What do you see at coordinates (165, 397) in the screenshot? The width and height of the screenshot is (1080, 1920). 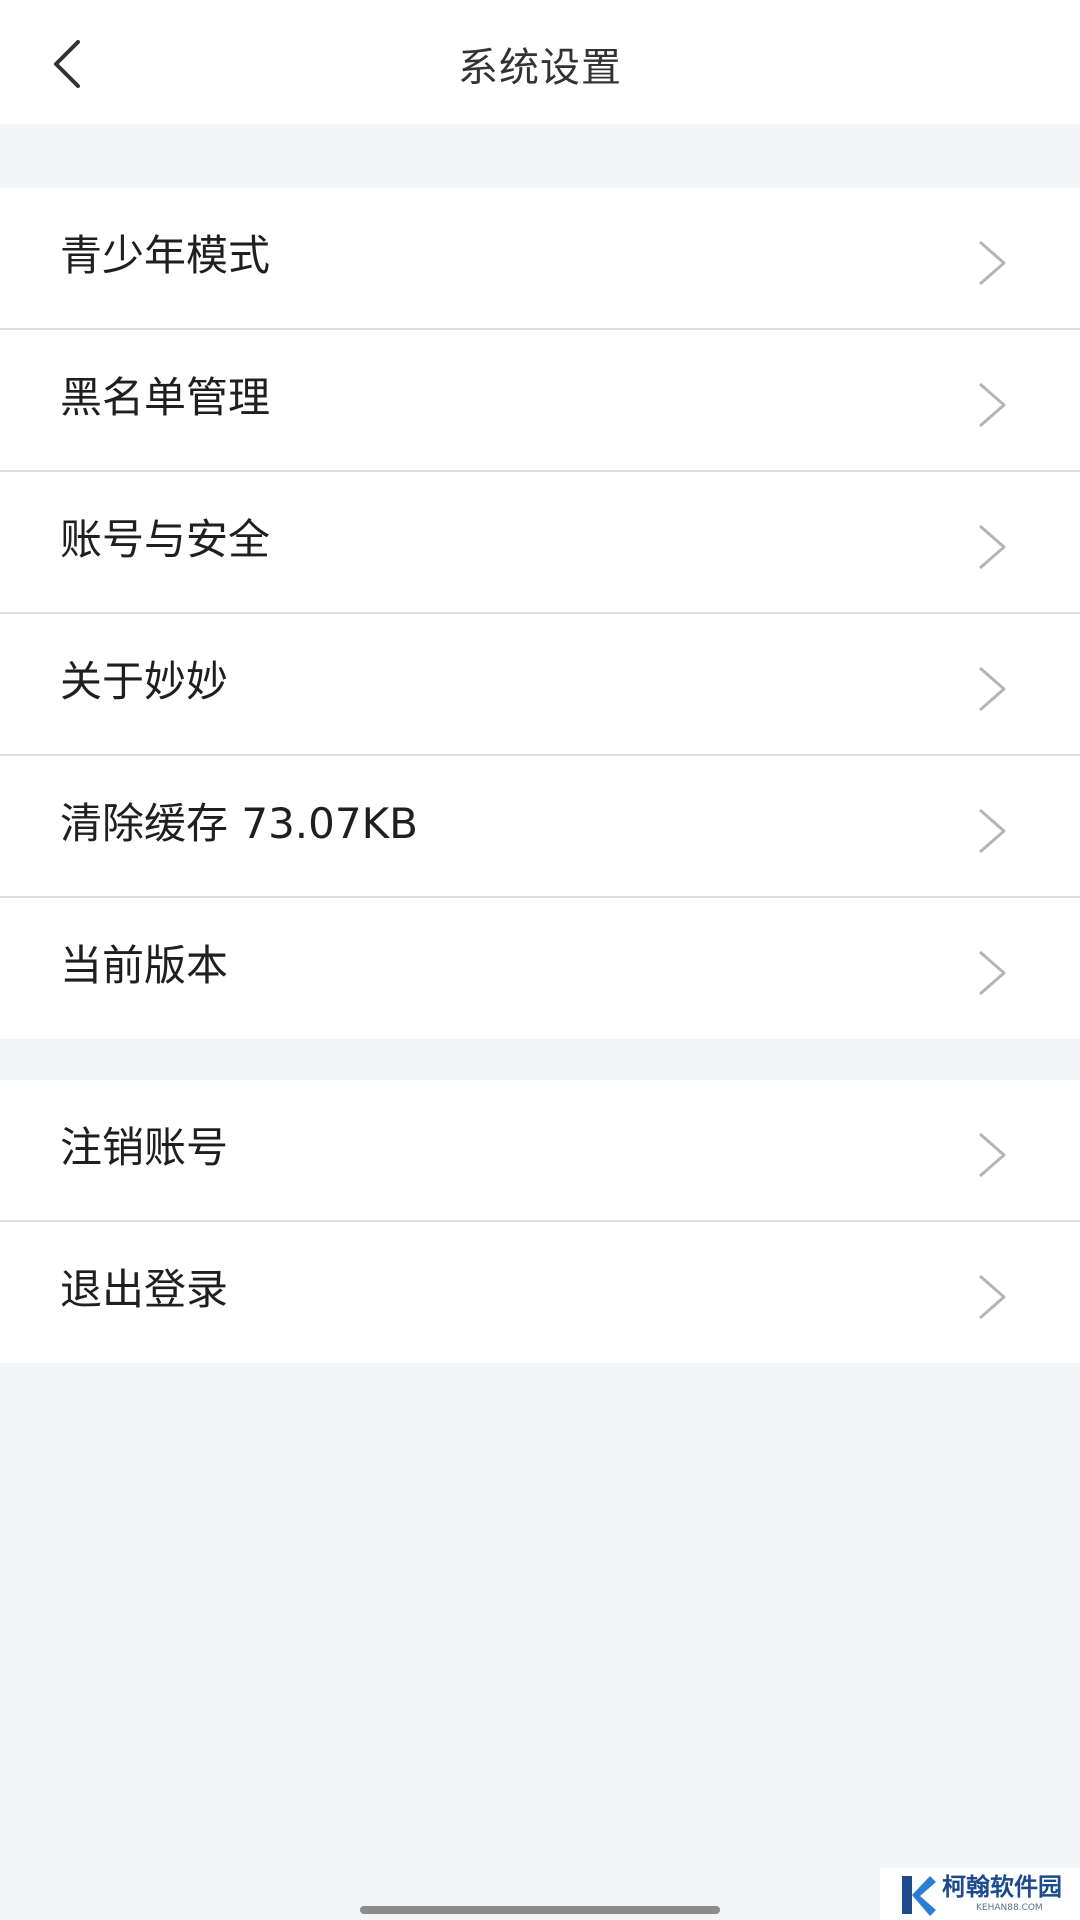 I see `row-label: 黑名单管理` at bounding box center [165, 397].